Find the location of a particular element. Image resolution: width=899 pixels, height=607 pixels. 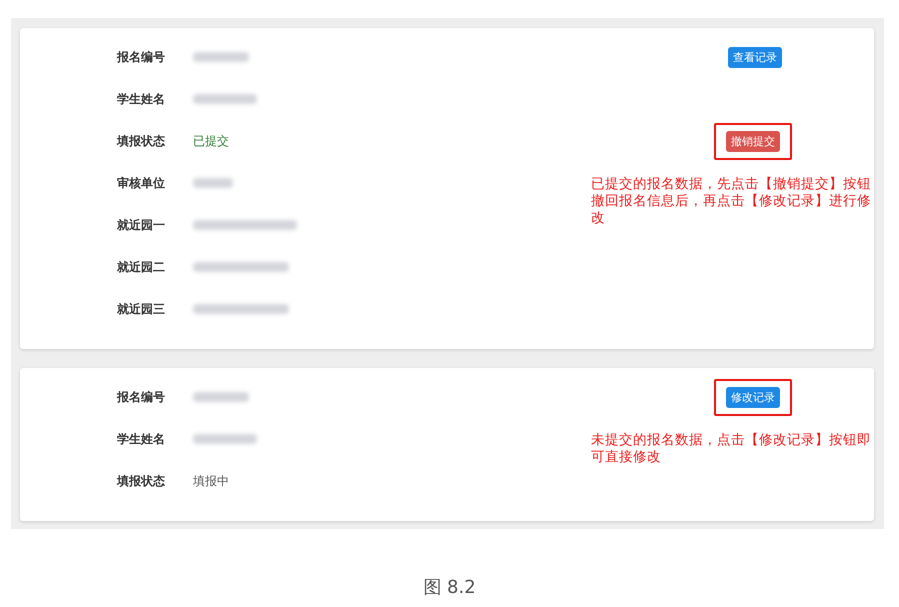

status-value: 已提交 is located at coordinates (211, 141).